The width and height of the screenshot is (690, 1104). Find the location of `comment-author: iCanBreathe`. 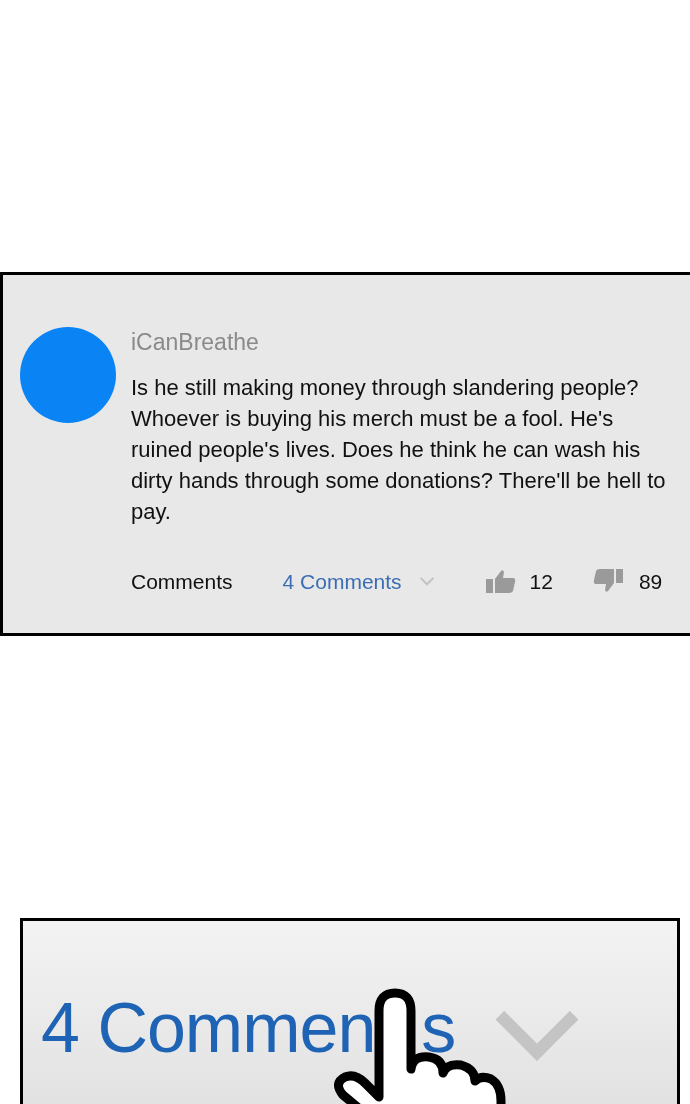

comment-author: iCanBreathe is located at coordinates (195, 342).